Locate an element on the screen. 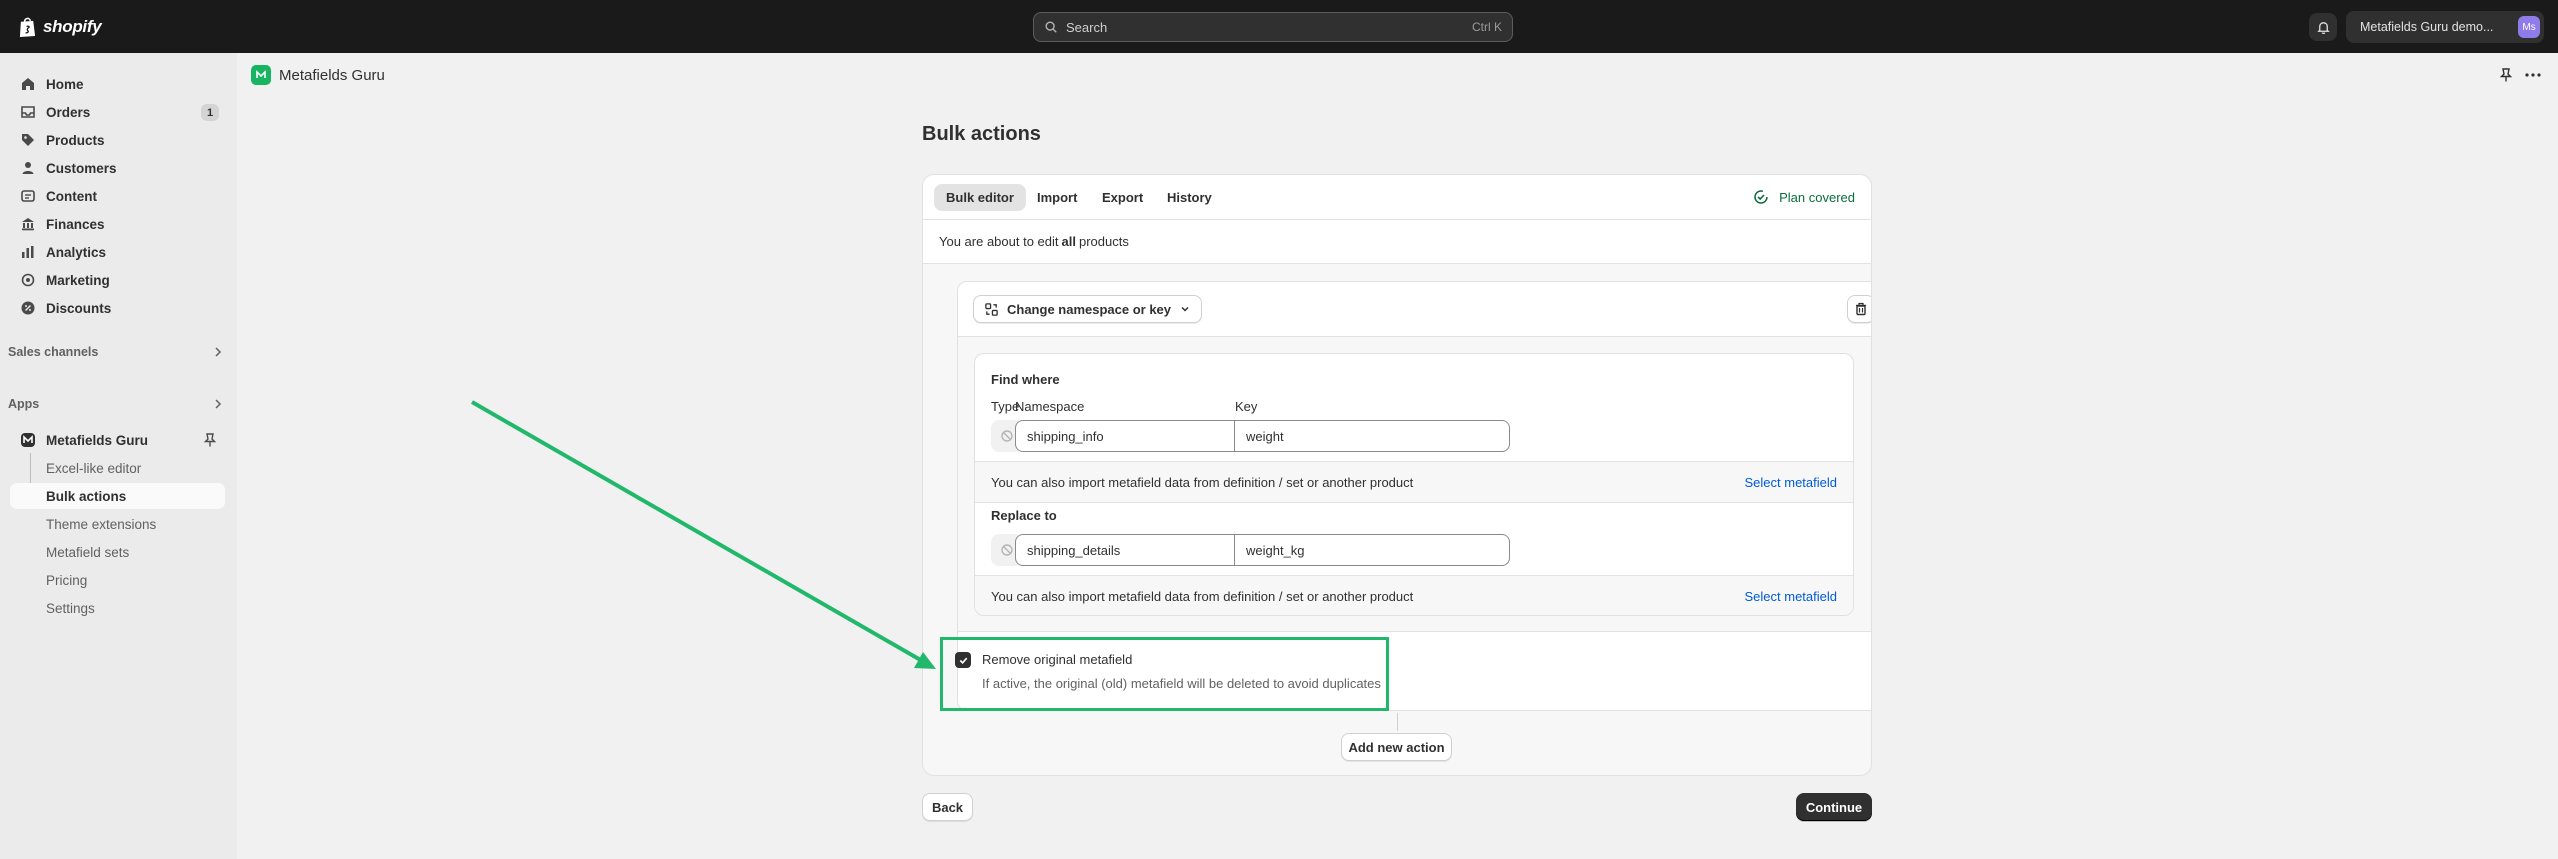 The width and height of the screenshot is (2558, 859). action-type-dropdown: Change namespace or key is located at coordinates (1088, 309).